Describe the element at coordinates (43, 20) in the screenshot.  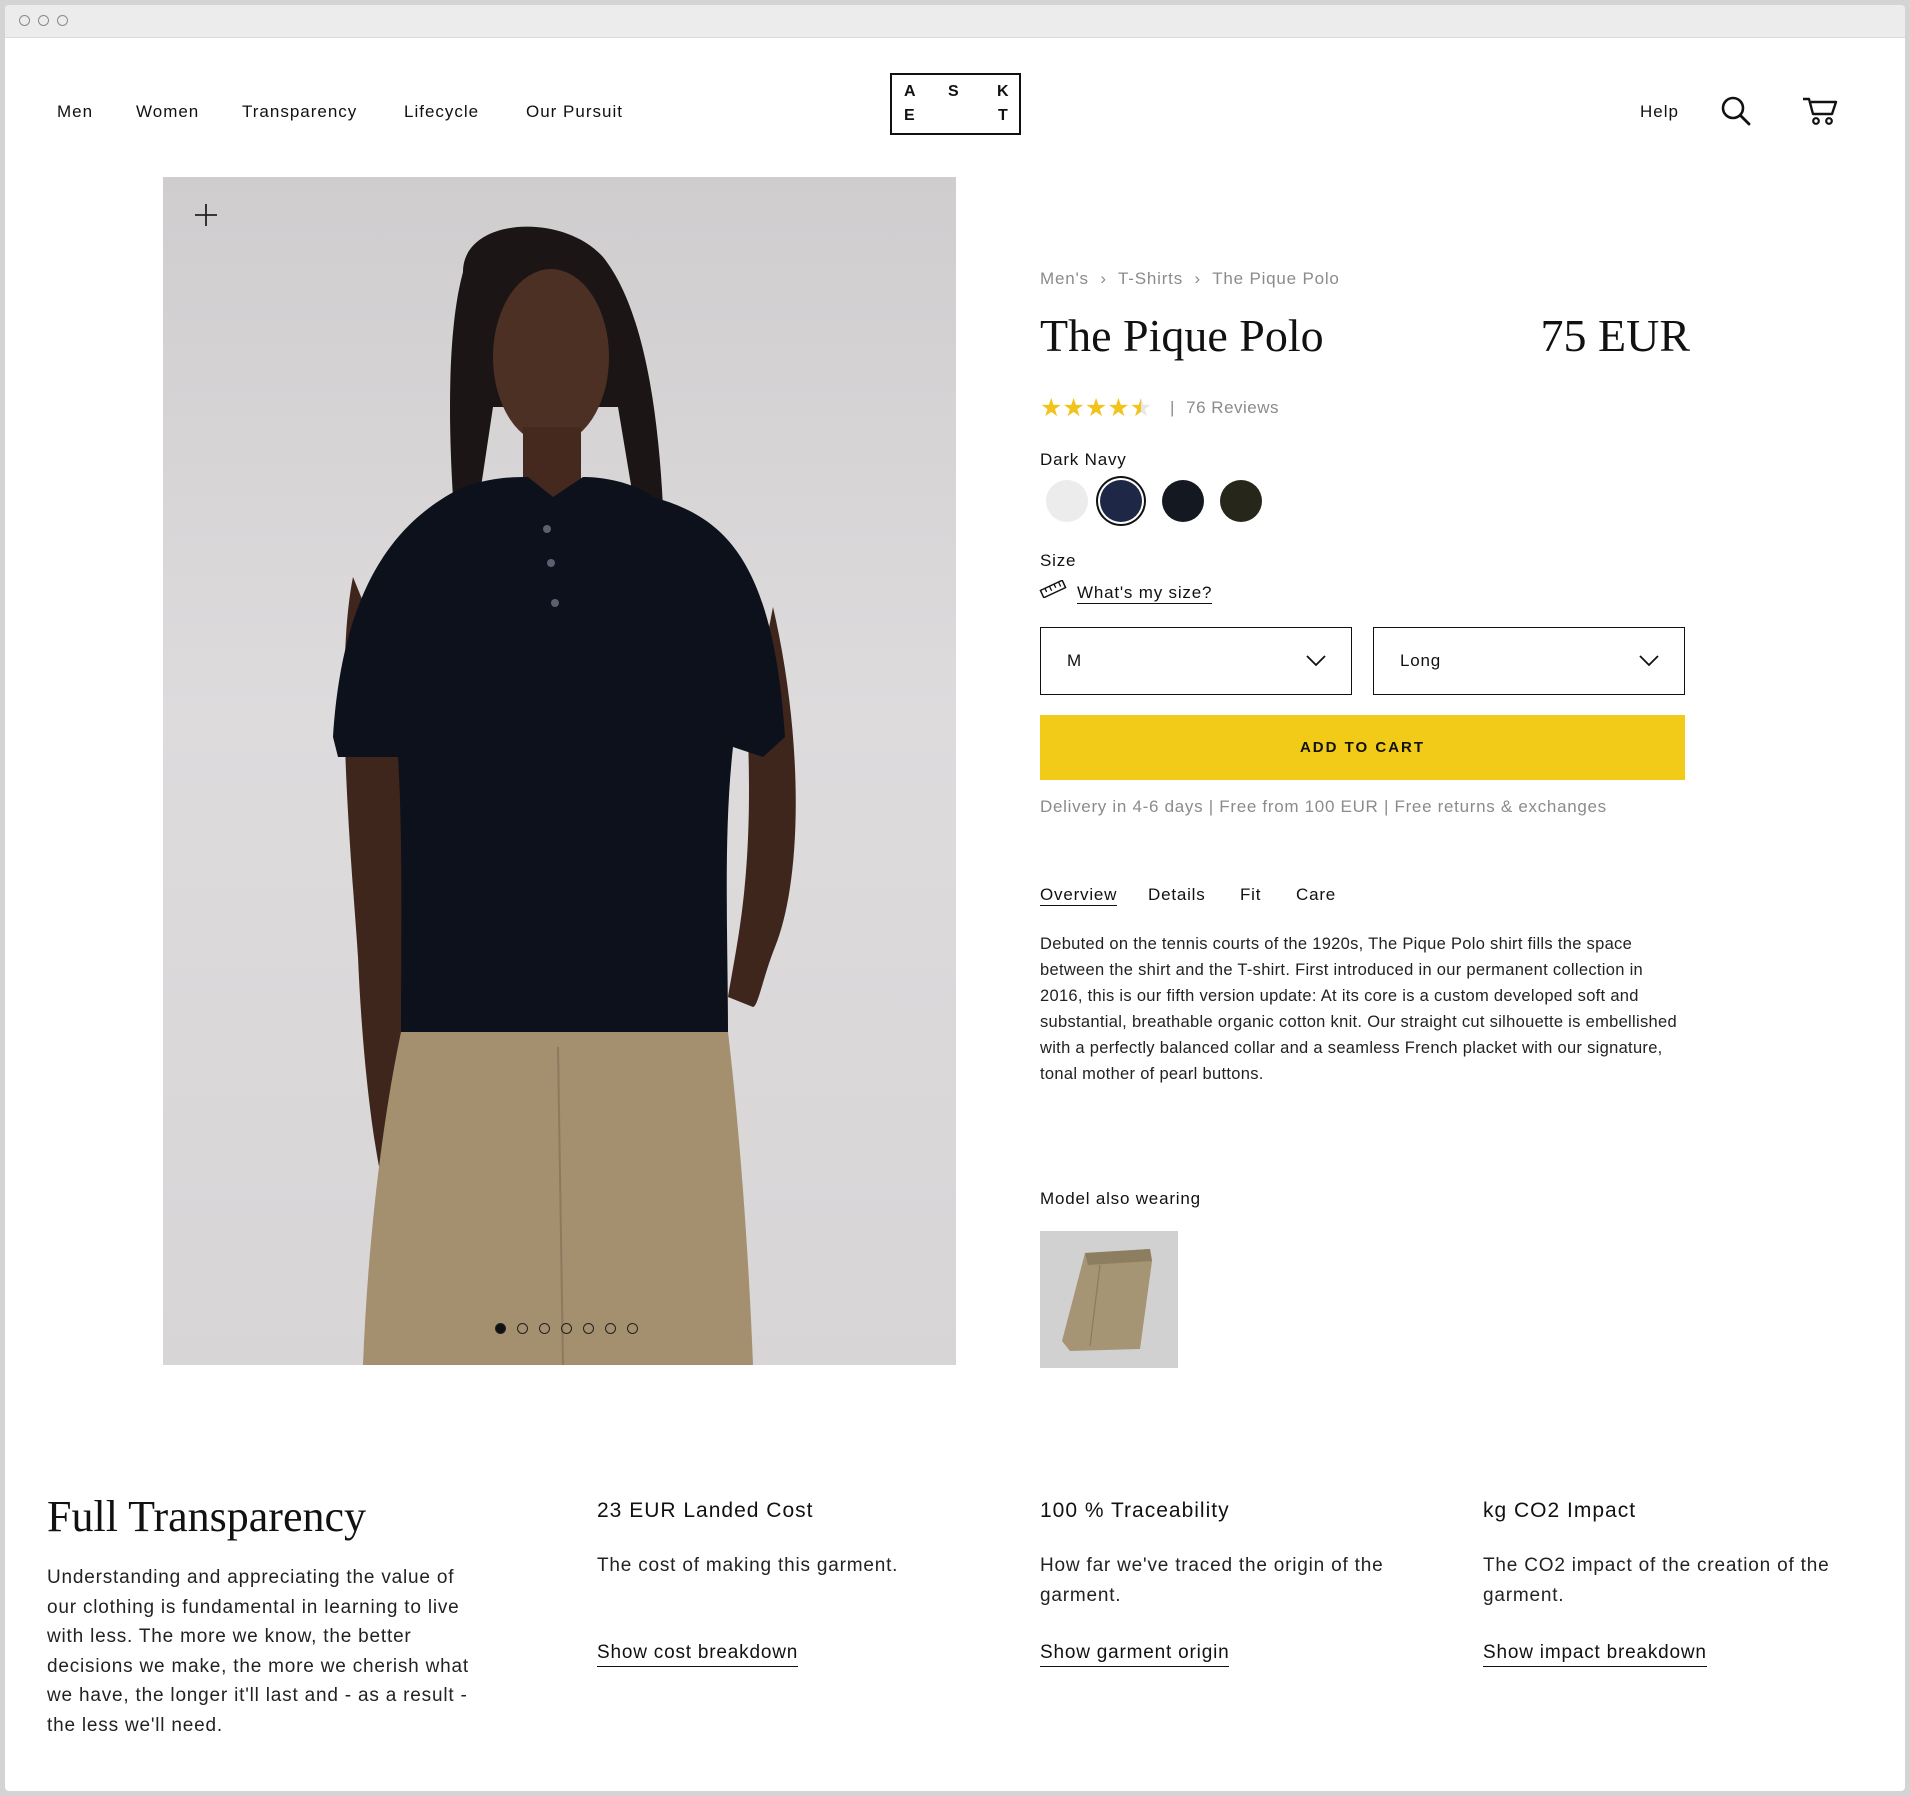
I see `window-minimize-button` at that location.